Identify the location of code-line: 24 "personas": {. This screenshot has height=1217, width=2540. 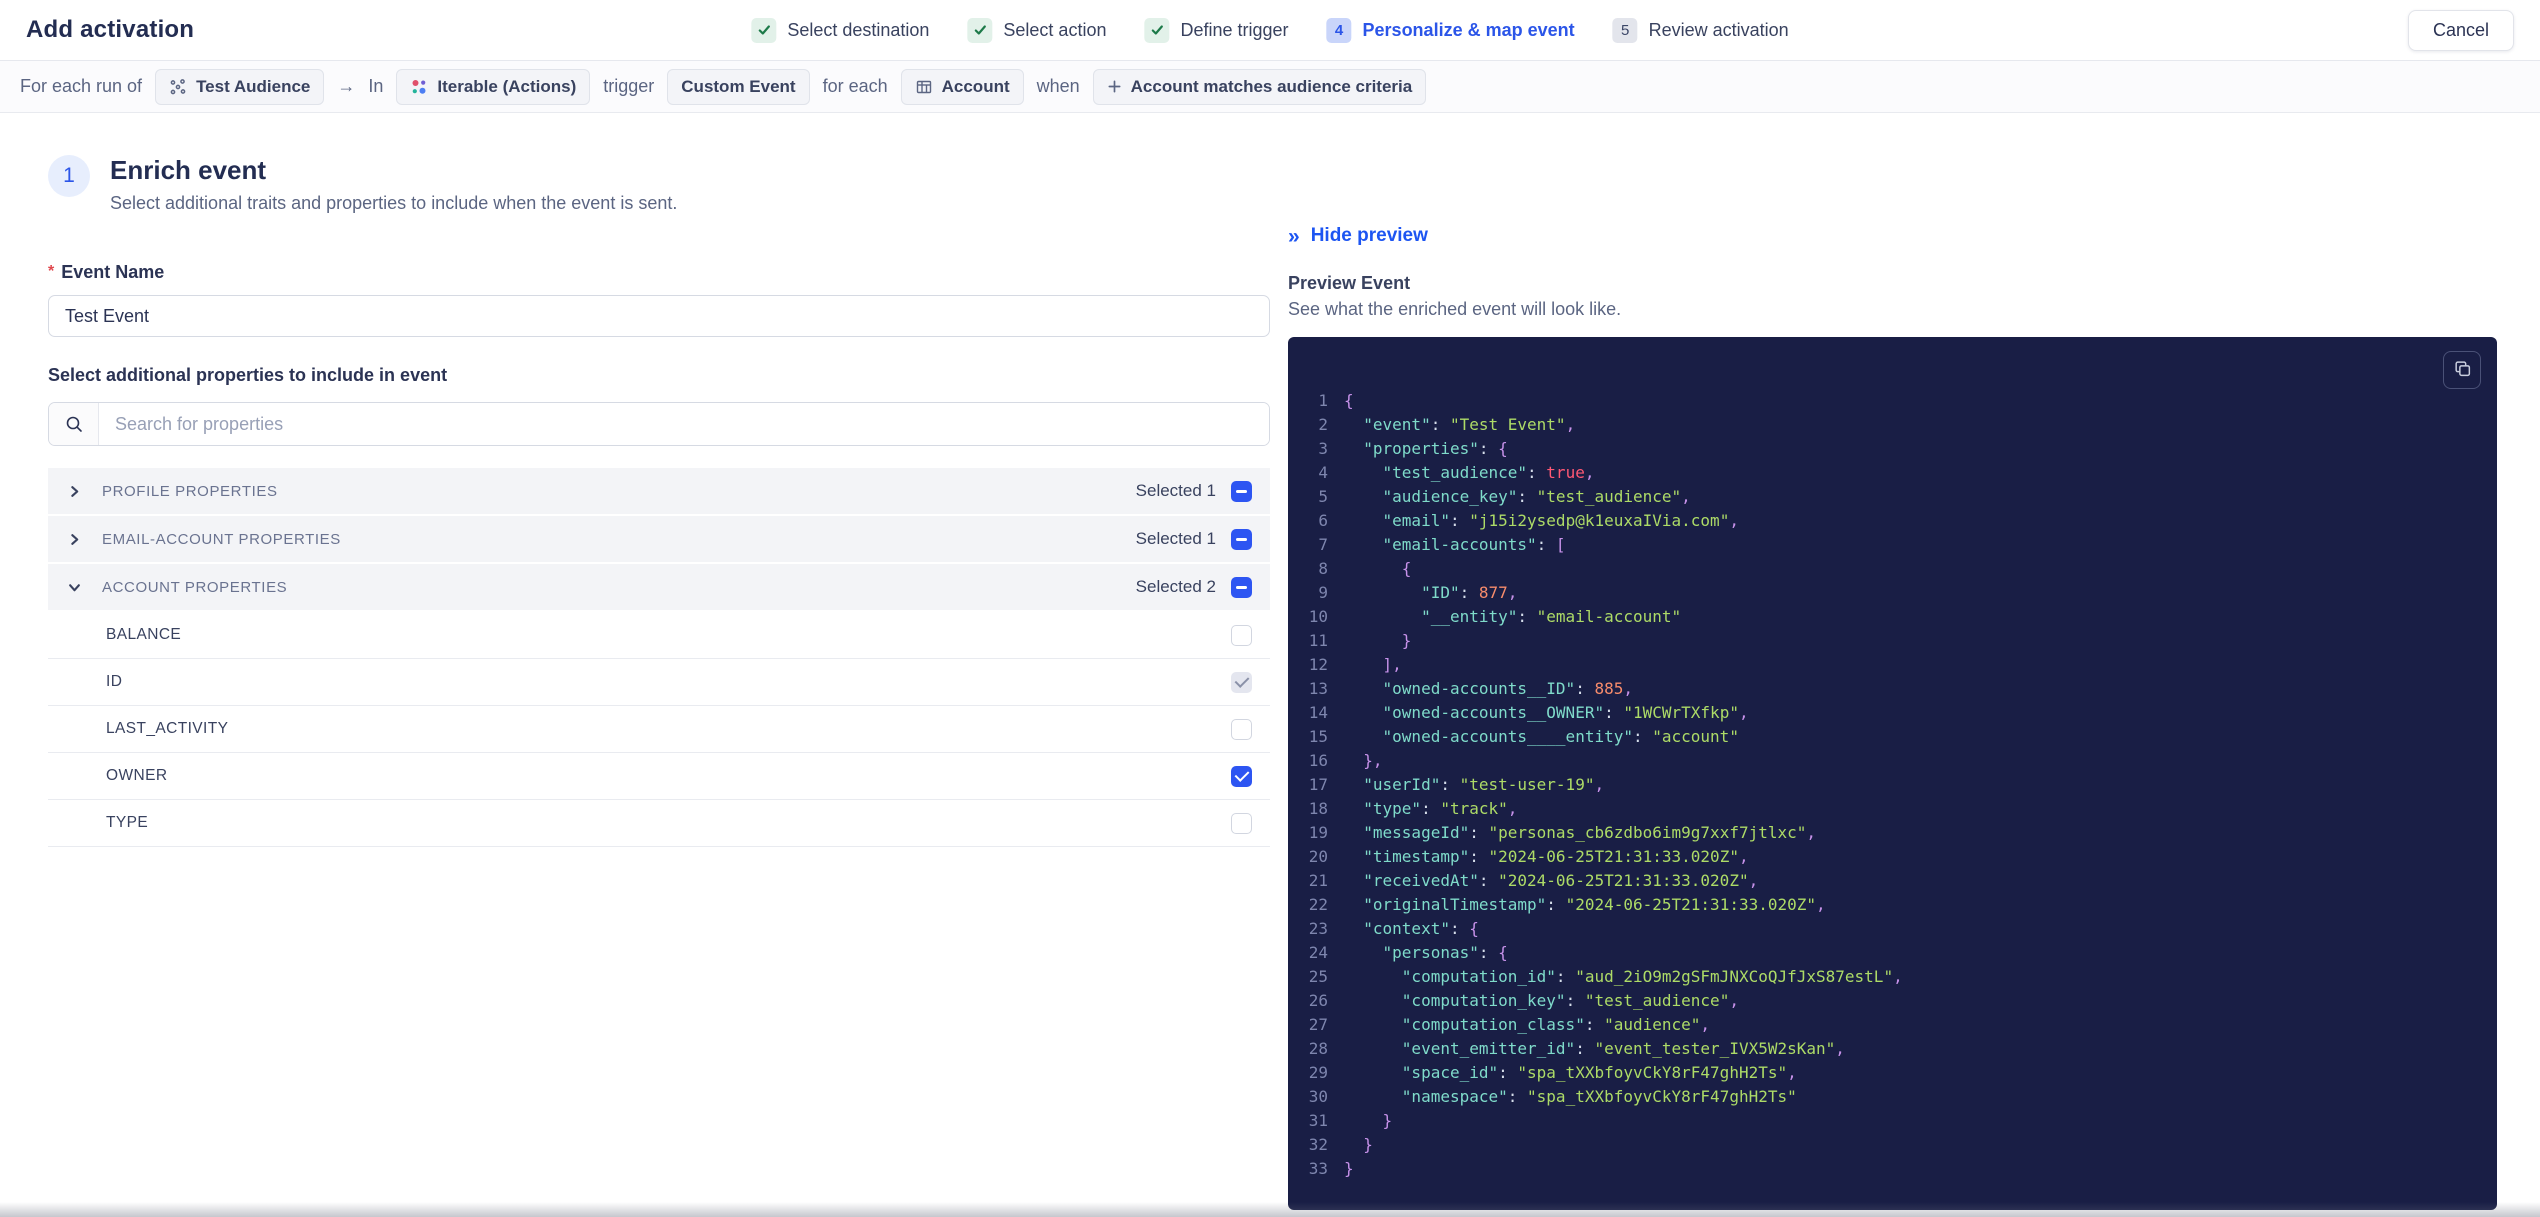
(1892, 953).